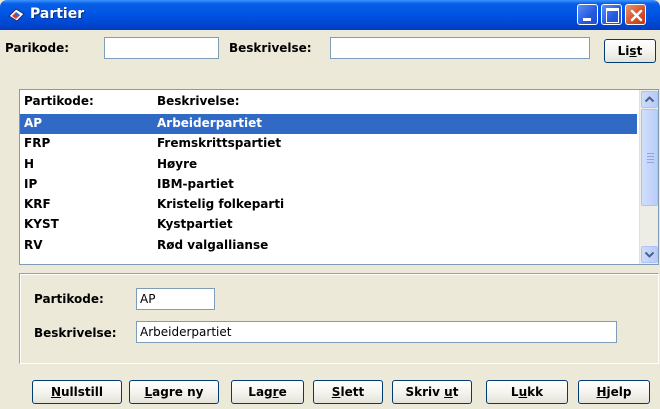  Describe the element at coordinates (328, 124) in the screenshot. I see `list-item: AP Arbeiderpartiet` at that location.